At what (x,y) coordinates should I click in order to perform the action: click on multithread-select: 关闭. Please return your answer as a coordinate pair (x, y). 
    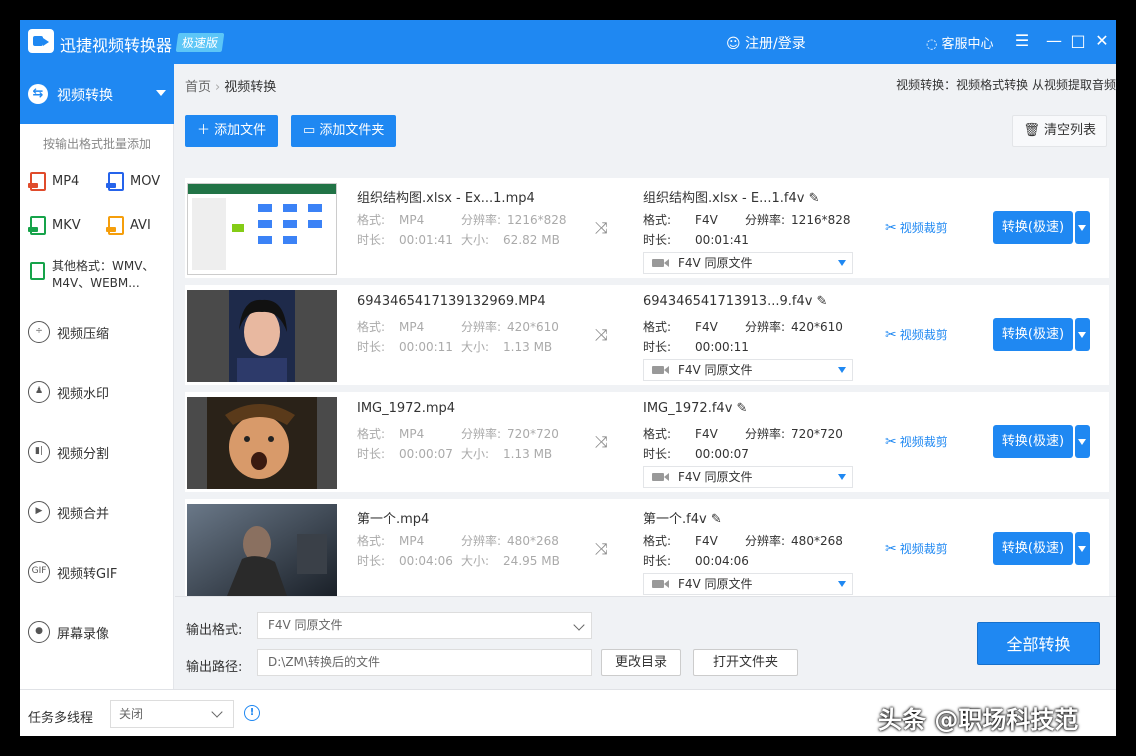
    Looking at the image, I should click on (172, 714).